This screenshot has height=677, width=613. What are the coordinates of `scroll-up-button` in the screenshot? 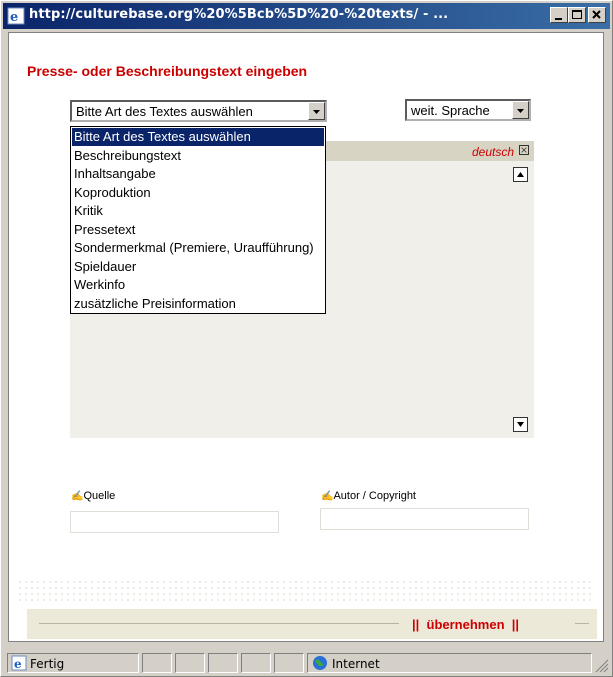 It's located at (520, 174).